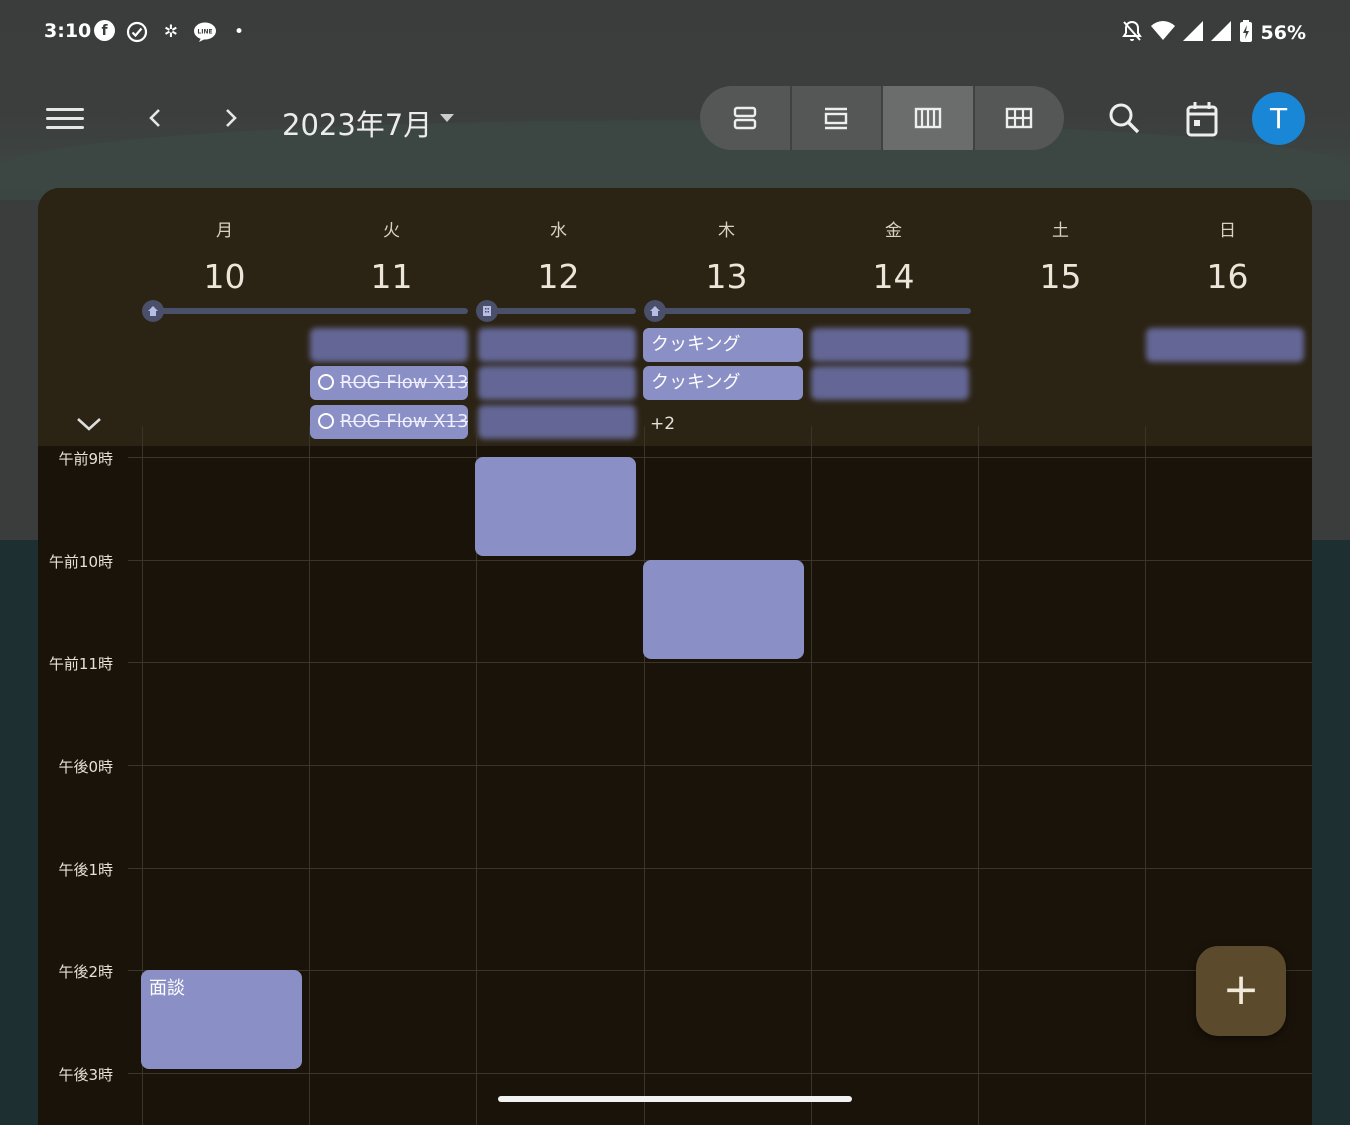 This screenshot has width=1350, height=1125. Describe the element at coordinates (1241, 991) in the screenshot. I see `create-event-button: +` at that location.